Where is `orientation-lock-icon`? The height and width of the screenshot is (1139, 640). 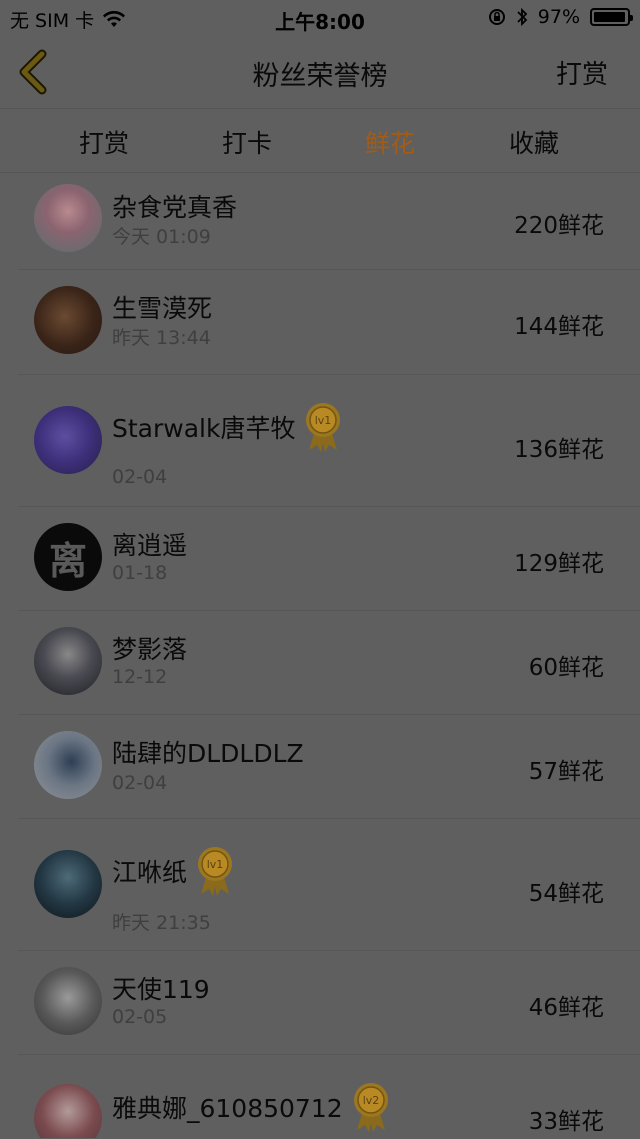 orientation-lock-icon is located at coordinates (496, 17).